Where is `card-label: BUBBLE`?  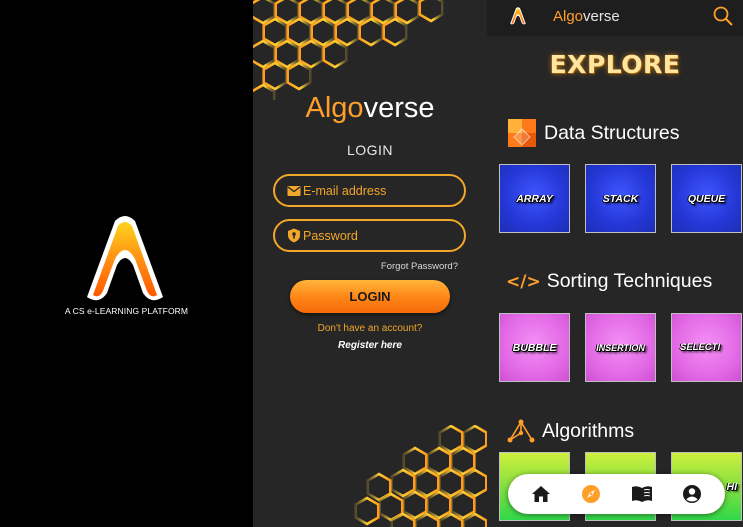 card-label: BUBBLE is located at coordinates (534, 347).